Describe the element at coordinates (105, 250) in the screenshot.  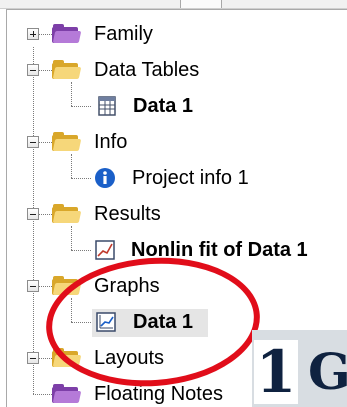
I see `results-chart-icon` at that location.